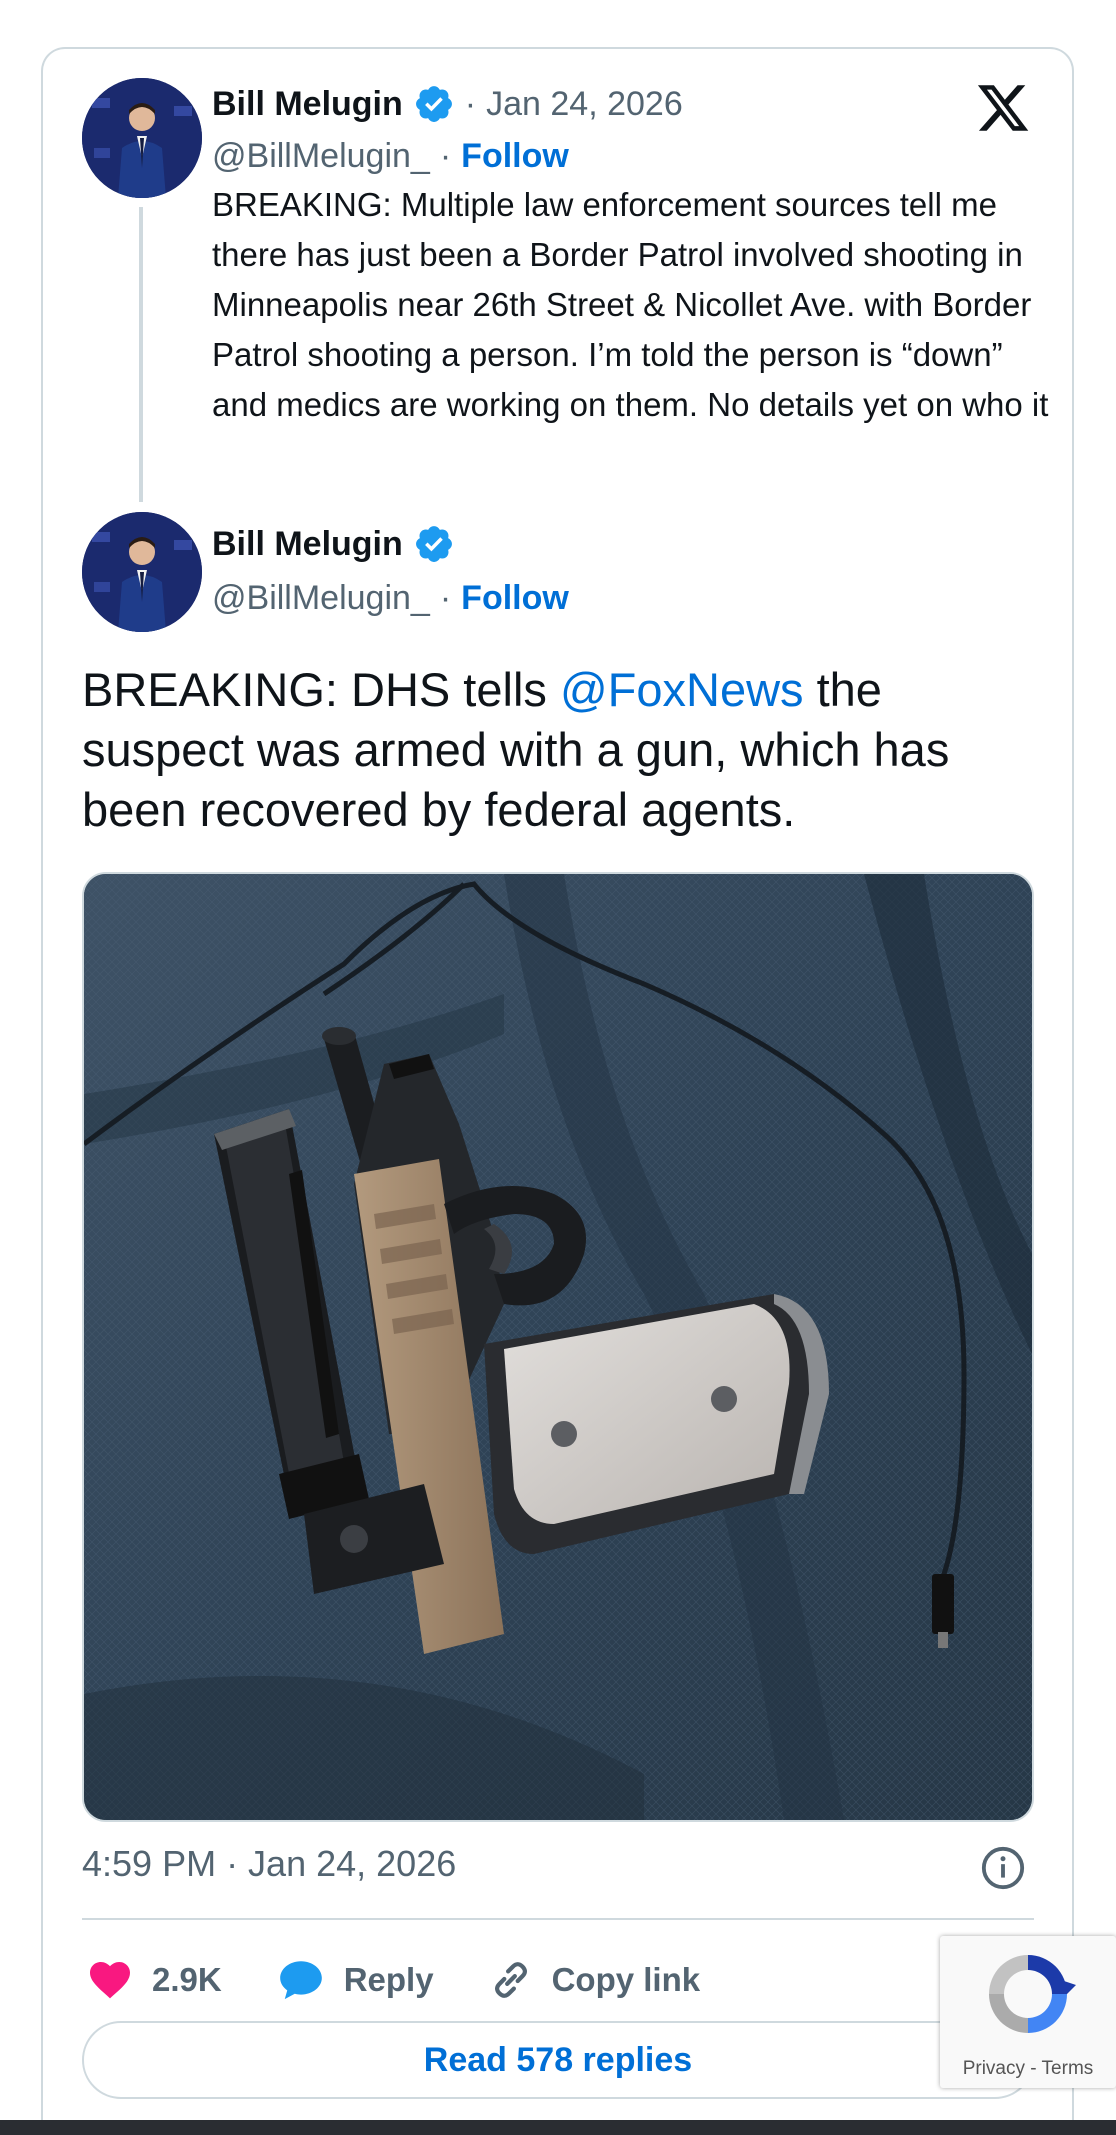 The image size is (1116, 2135). Describe the element at coordinates (321, 689) in the screenshot. I see `tweet-text-part: BREAKING: DHS tells` at that location.